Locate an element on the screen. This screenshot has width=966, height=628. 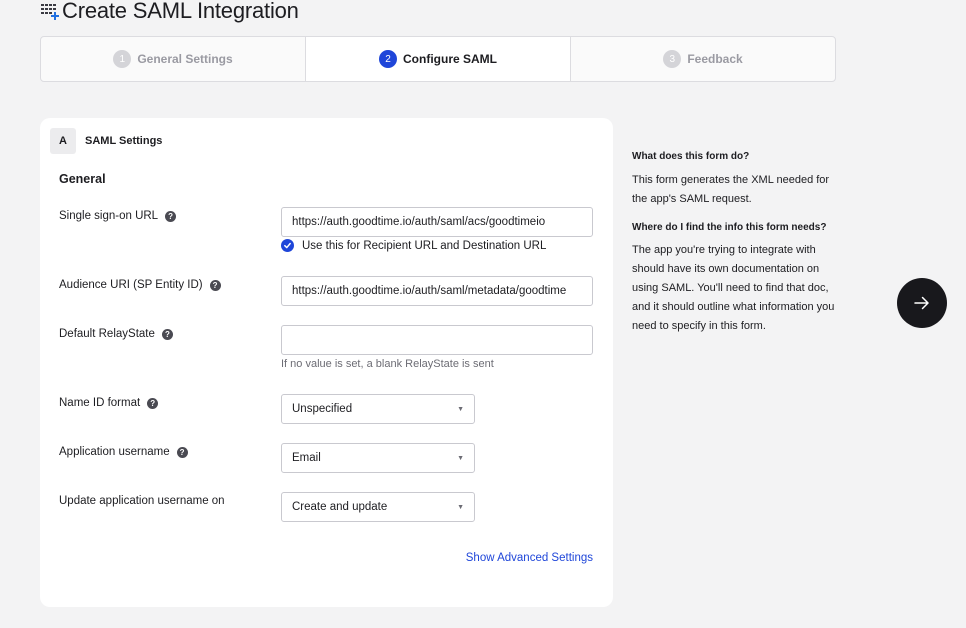
update-username-select: Create and update ▼ is located at coordinates (378, 507).